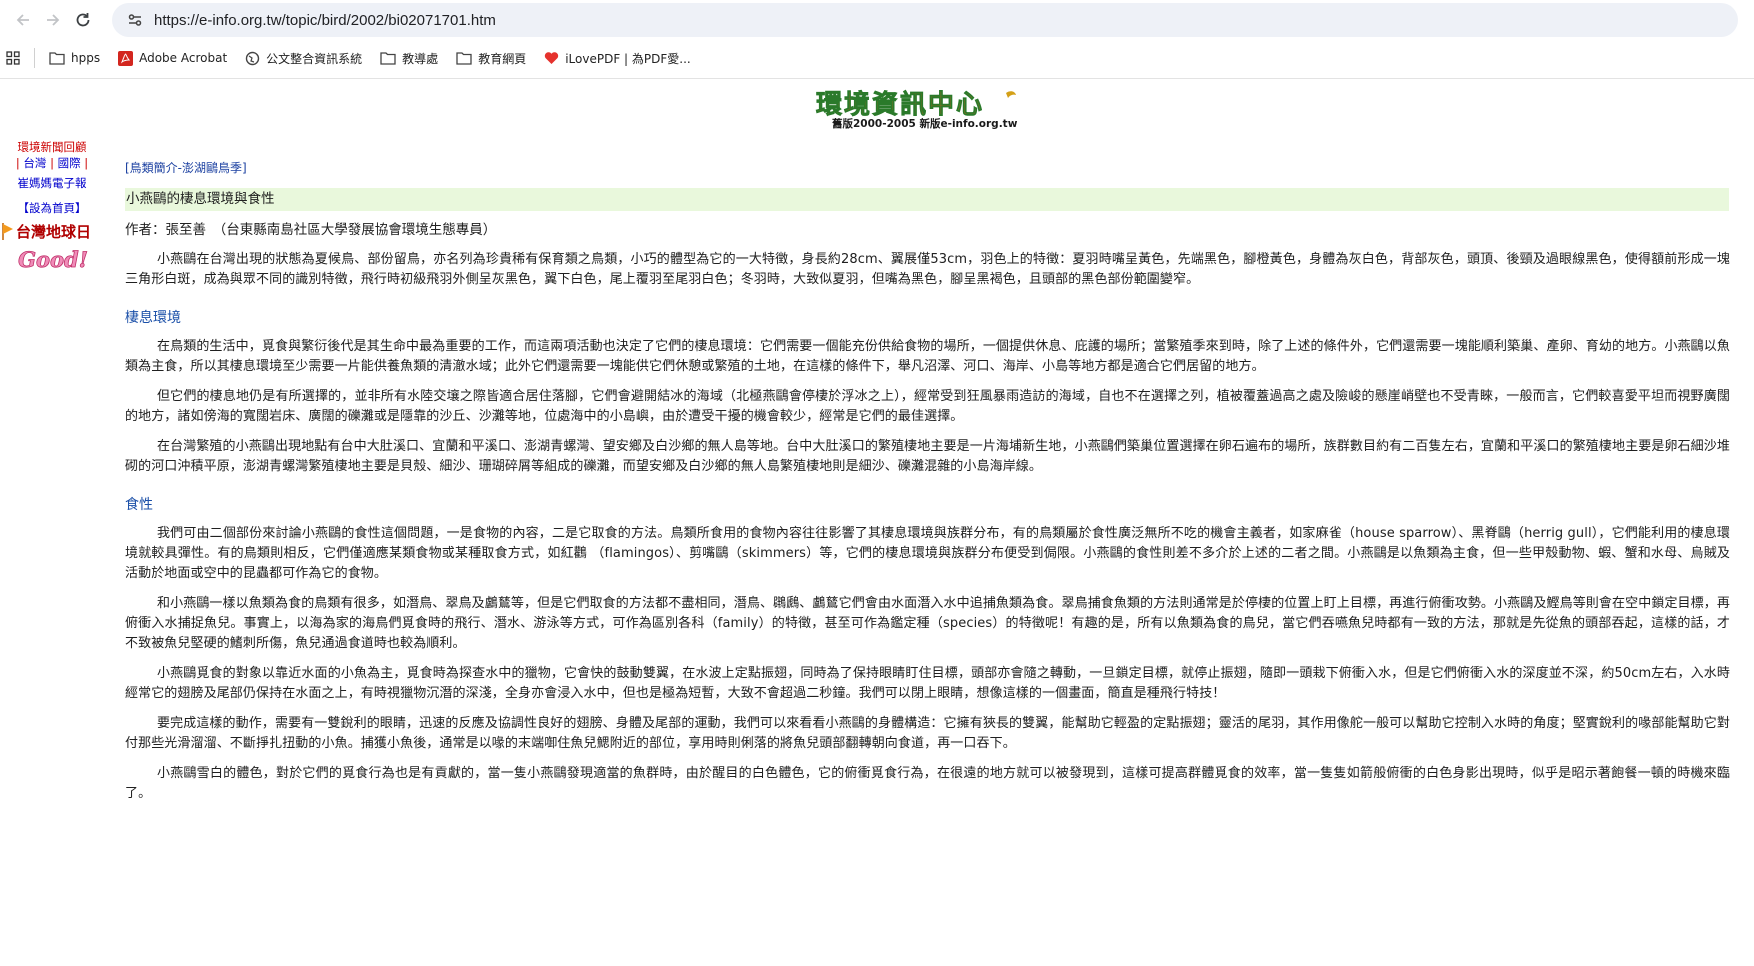  I want to click on bookmark-adobe-acrobat: Adobe Acrobat, so click(172, 58).